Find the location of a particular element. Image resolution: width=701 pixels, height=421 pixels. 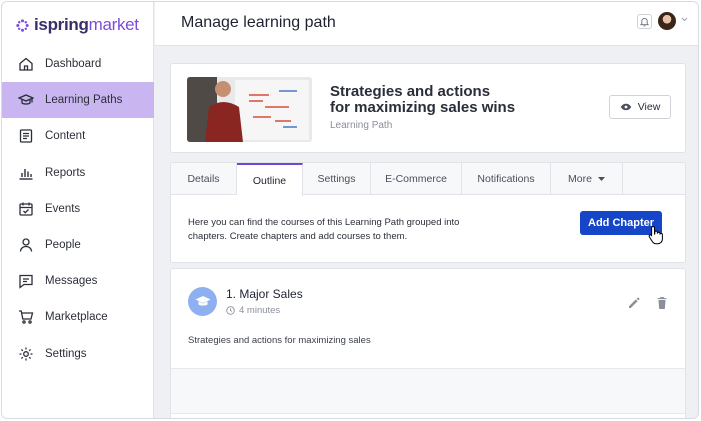

tab-details: Details is located at coordinates (204, 179).